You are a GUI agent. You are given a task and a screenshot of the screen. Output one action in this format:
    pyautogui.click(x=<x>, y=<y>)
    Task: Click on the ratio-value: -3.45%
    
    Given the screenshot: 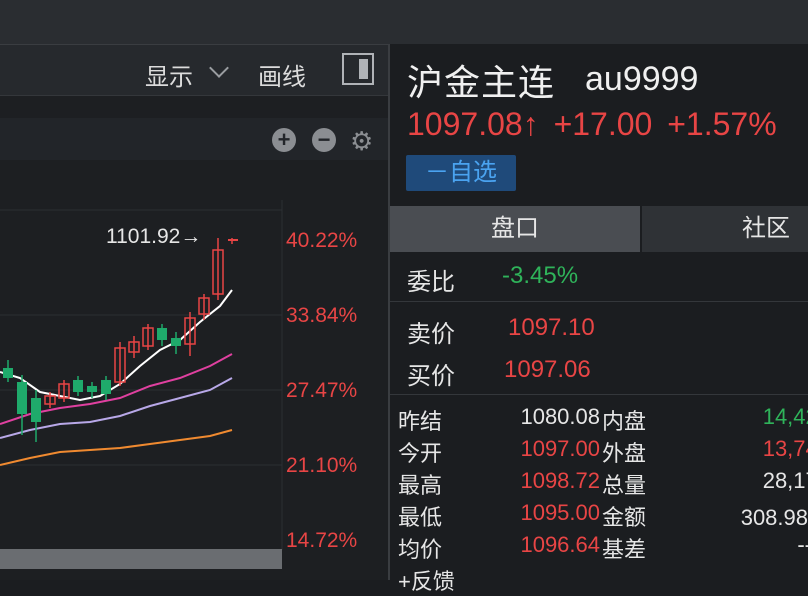 What is the action you would take?
    pyautogui.click(x=540, y=275)
    